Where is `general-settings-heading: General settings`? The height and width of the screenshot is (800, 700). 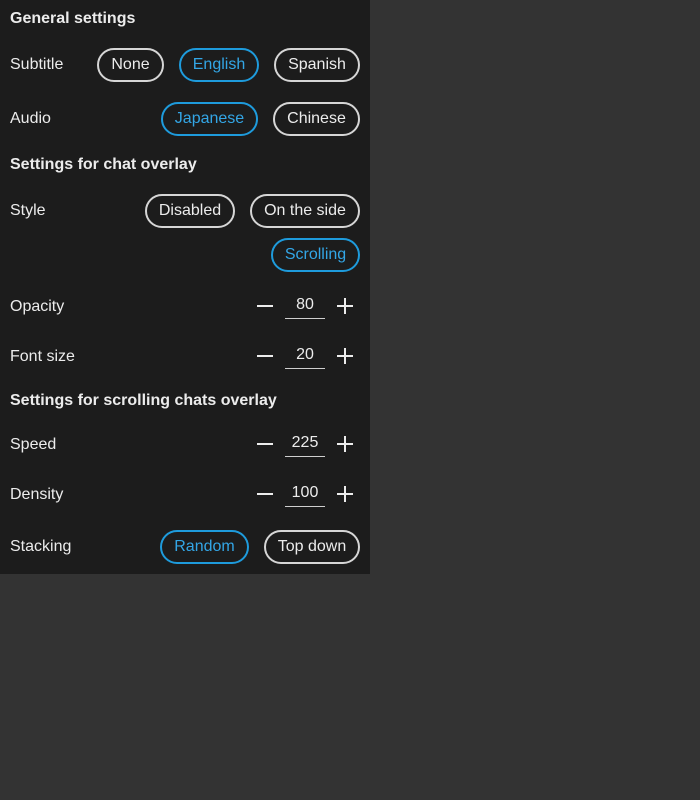 general-settings-heading: General settings is located at coordinates (73, 18).